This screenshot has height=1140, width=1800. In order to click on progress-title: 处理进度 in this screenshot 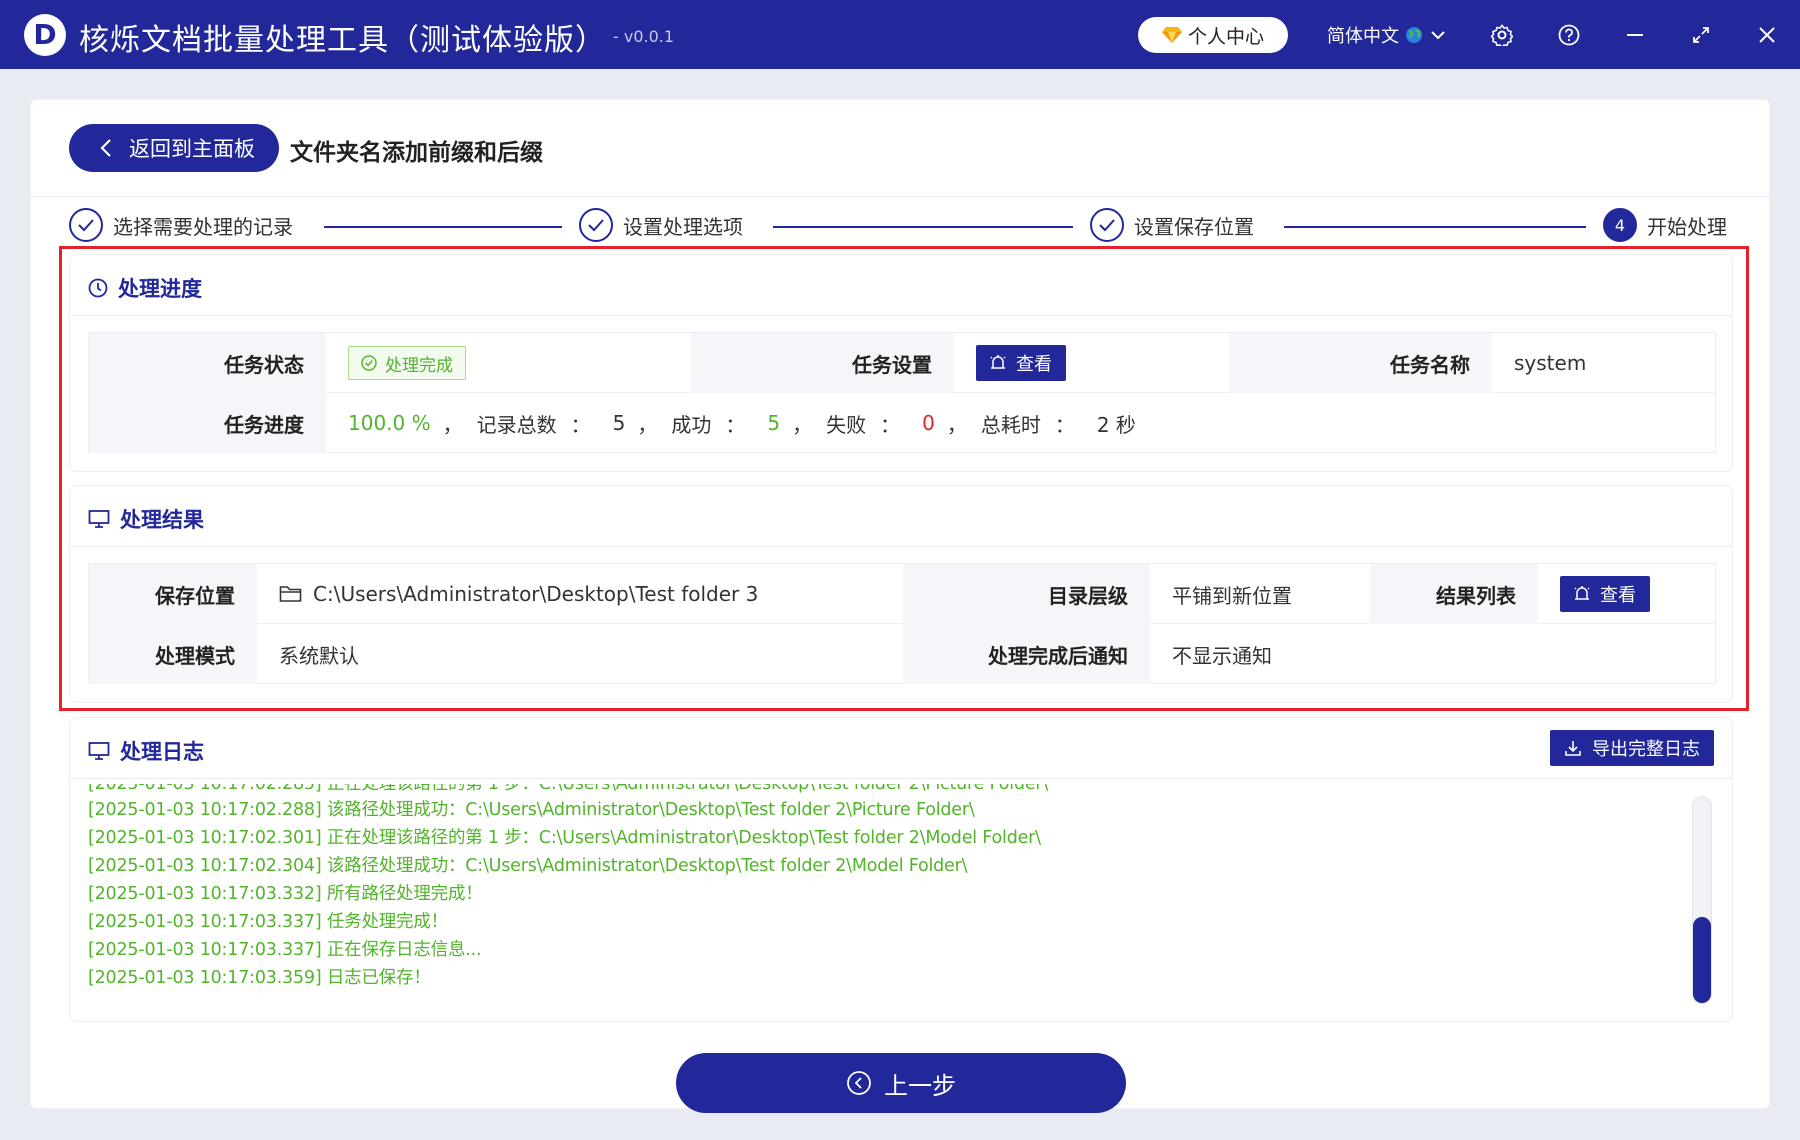, I will do `click(160, 289)`.